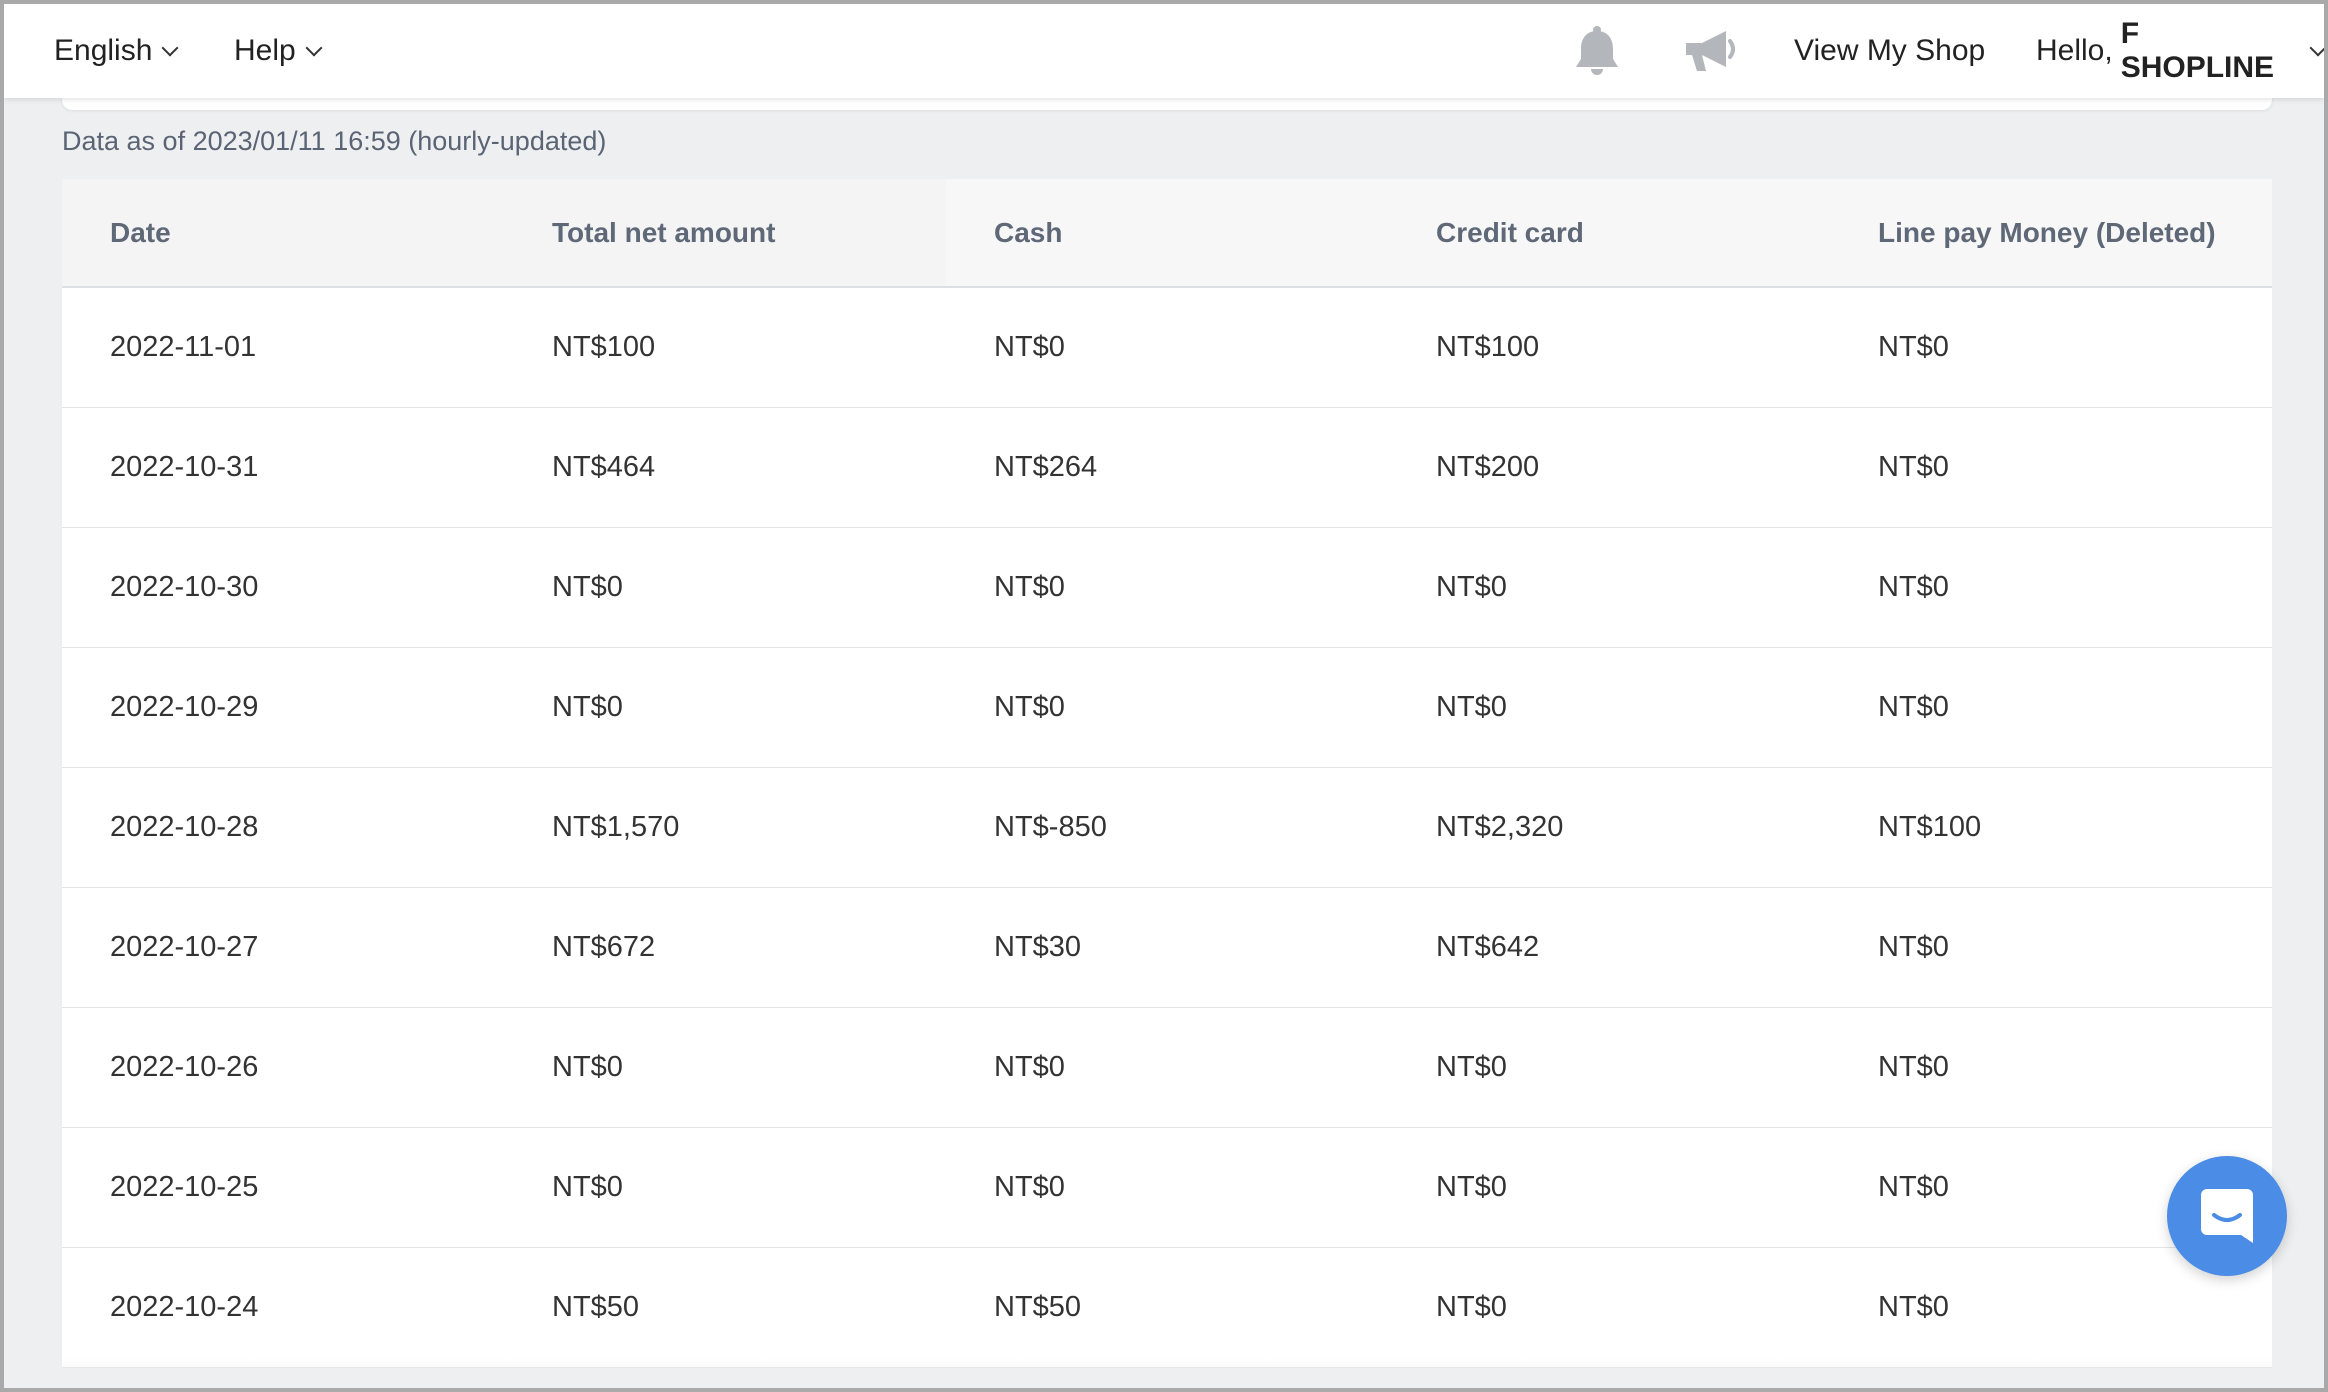 The height and width of the screenshot is (1392, 2328). I want to click on help-label: Help, so click(265, 50).